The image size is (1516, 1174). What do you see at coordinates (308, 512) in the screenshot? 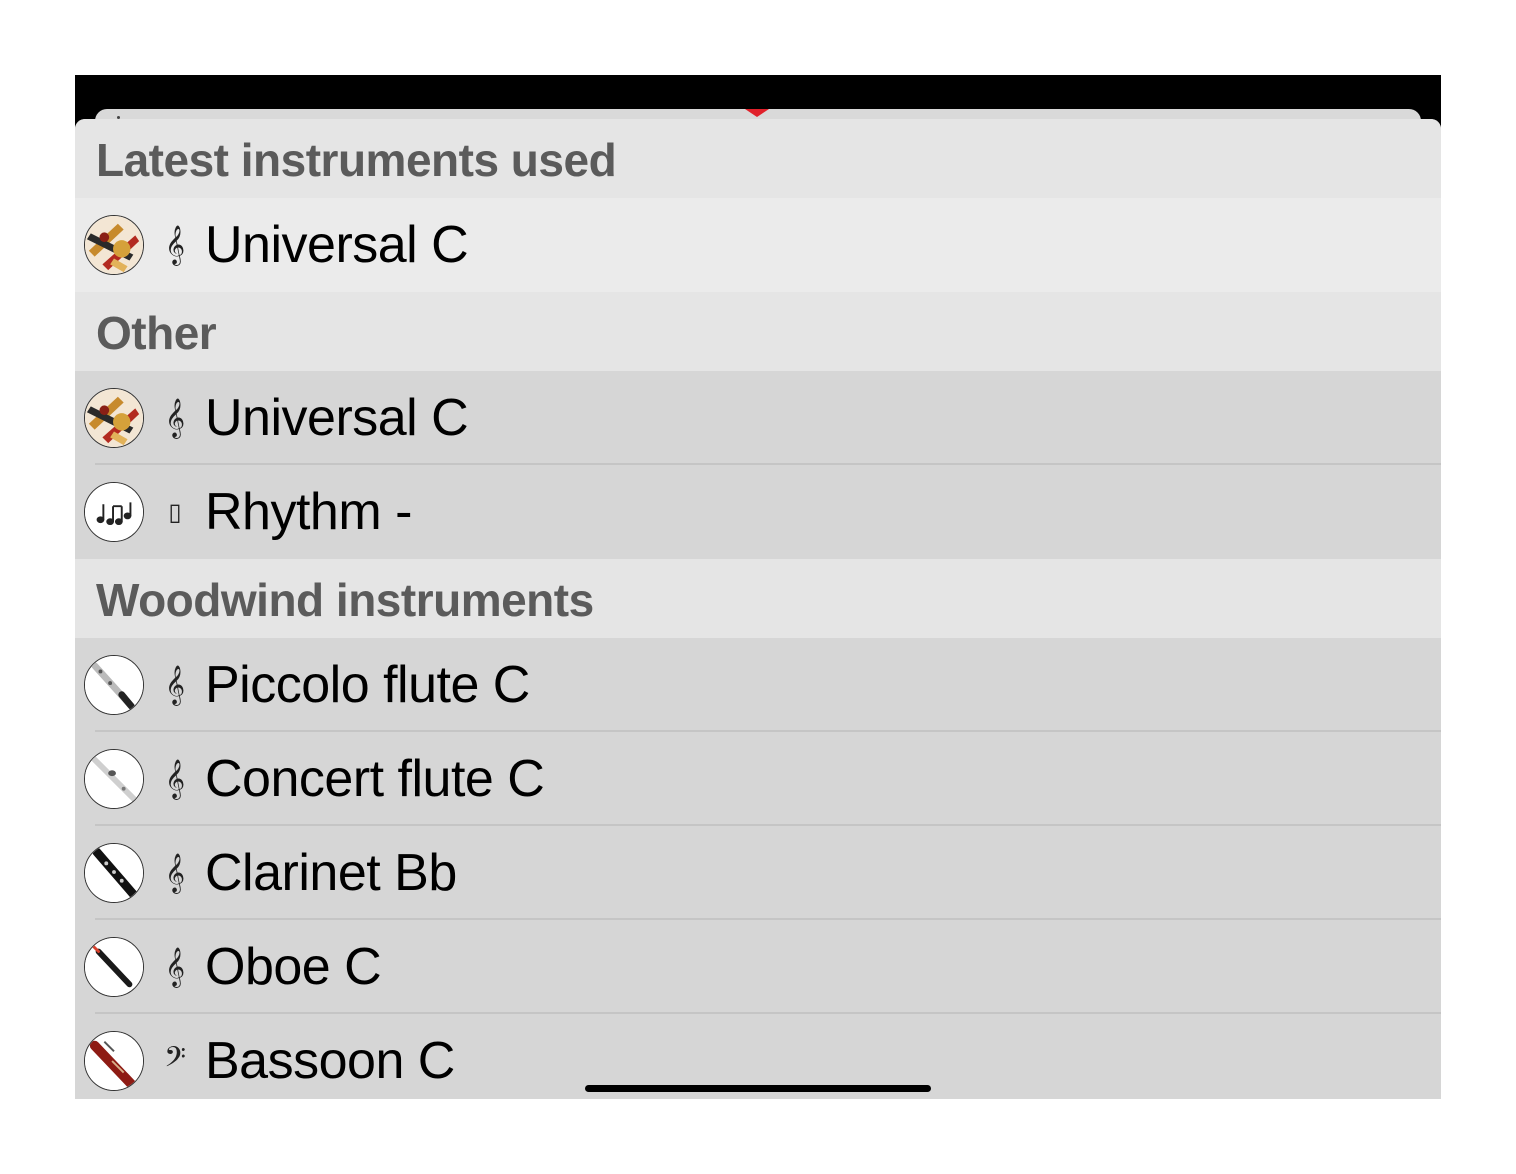
I see `instrument-label: Rhythm -` at bounding box center [308, 512].